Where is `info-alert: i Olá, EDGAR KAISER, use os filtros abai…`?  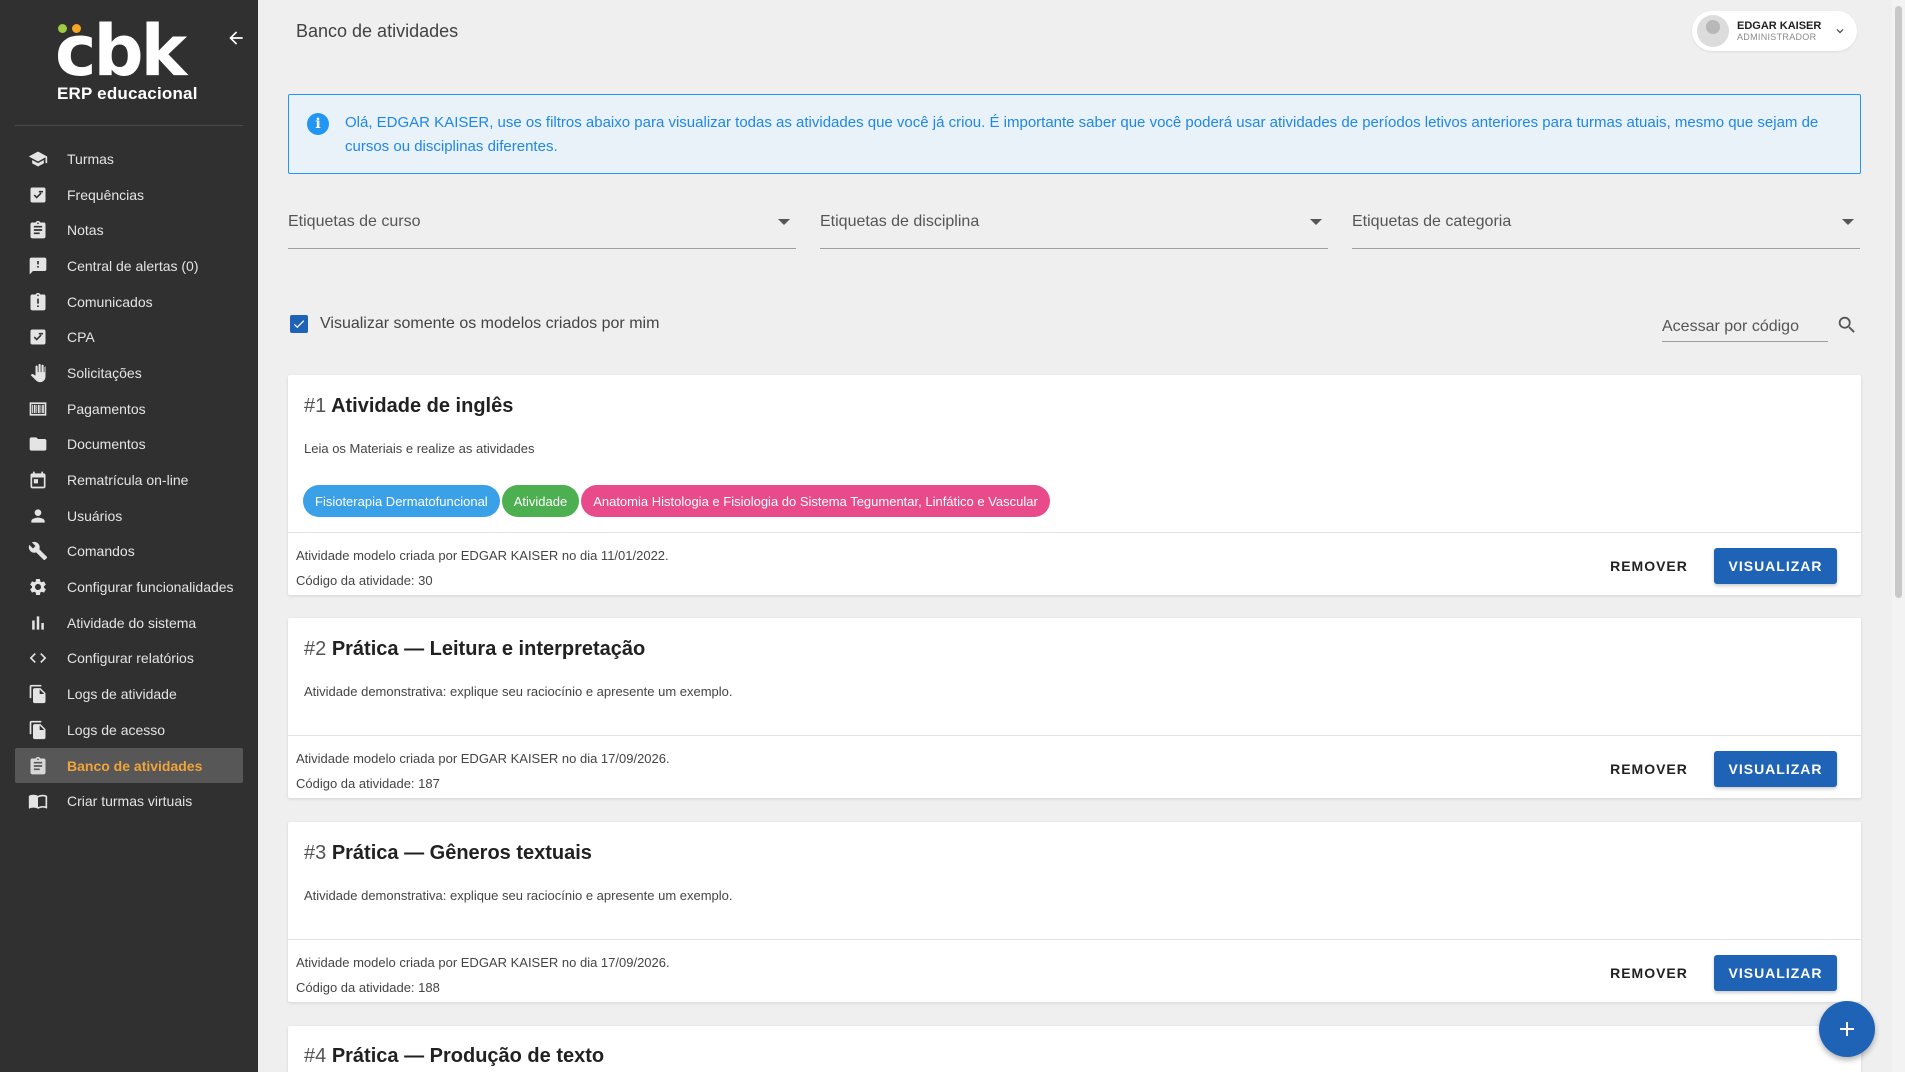 info-alert: i Olá, EDGAR KAISER, use os filtros abai… is located at coordinates (1074, 134).